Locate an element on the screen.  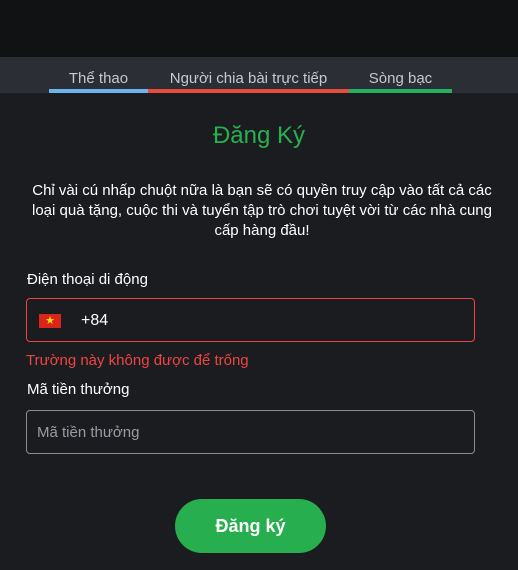
bonus-code-input is located at coordinates (250, 432).